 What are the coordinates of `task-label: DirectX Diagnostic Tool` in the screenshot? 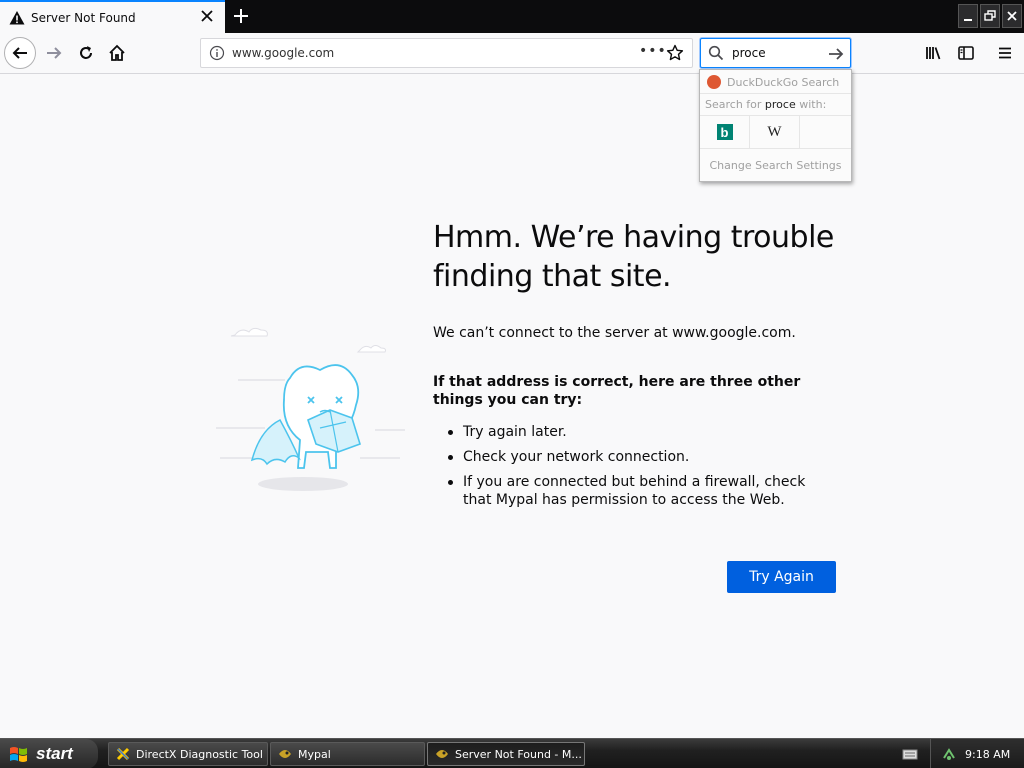 It's located at (199, 754).